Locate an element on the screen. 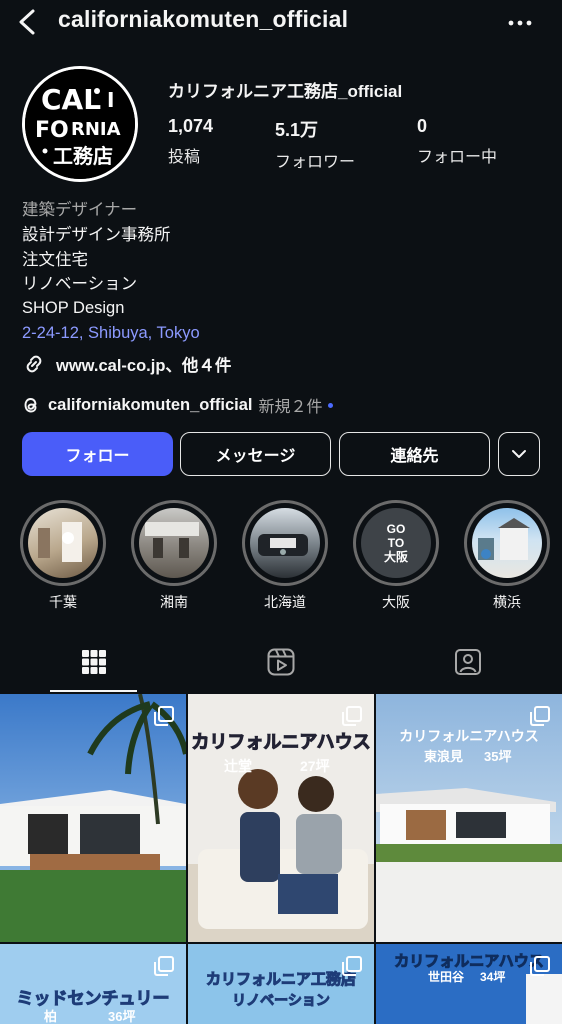  post-subtitle: 35坪 is located at coordinates (498, 756).